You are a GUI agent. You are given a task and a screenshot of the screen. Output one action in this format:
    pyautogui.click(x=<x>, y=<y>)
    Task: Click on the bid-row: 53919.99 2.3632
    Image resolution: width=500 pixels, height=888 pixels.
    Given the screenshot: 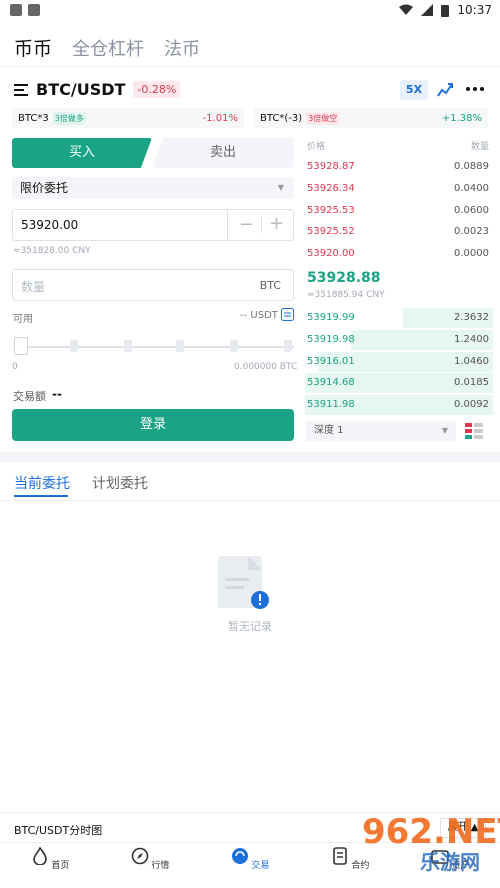 What is the action you would take?
    pyautogui.click(x=399, y=318)
    